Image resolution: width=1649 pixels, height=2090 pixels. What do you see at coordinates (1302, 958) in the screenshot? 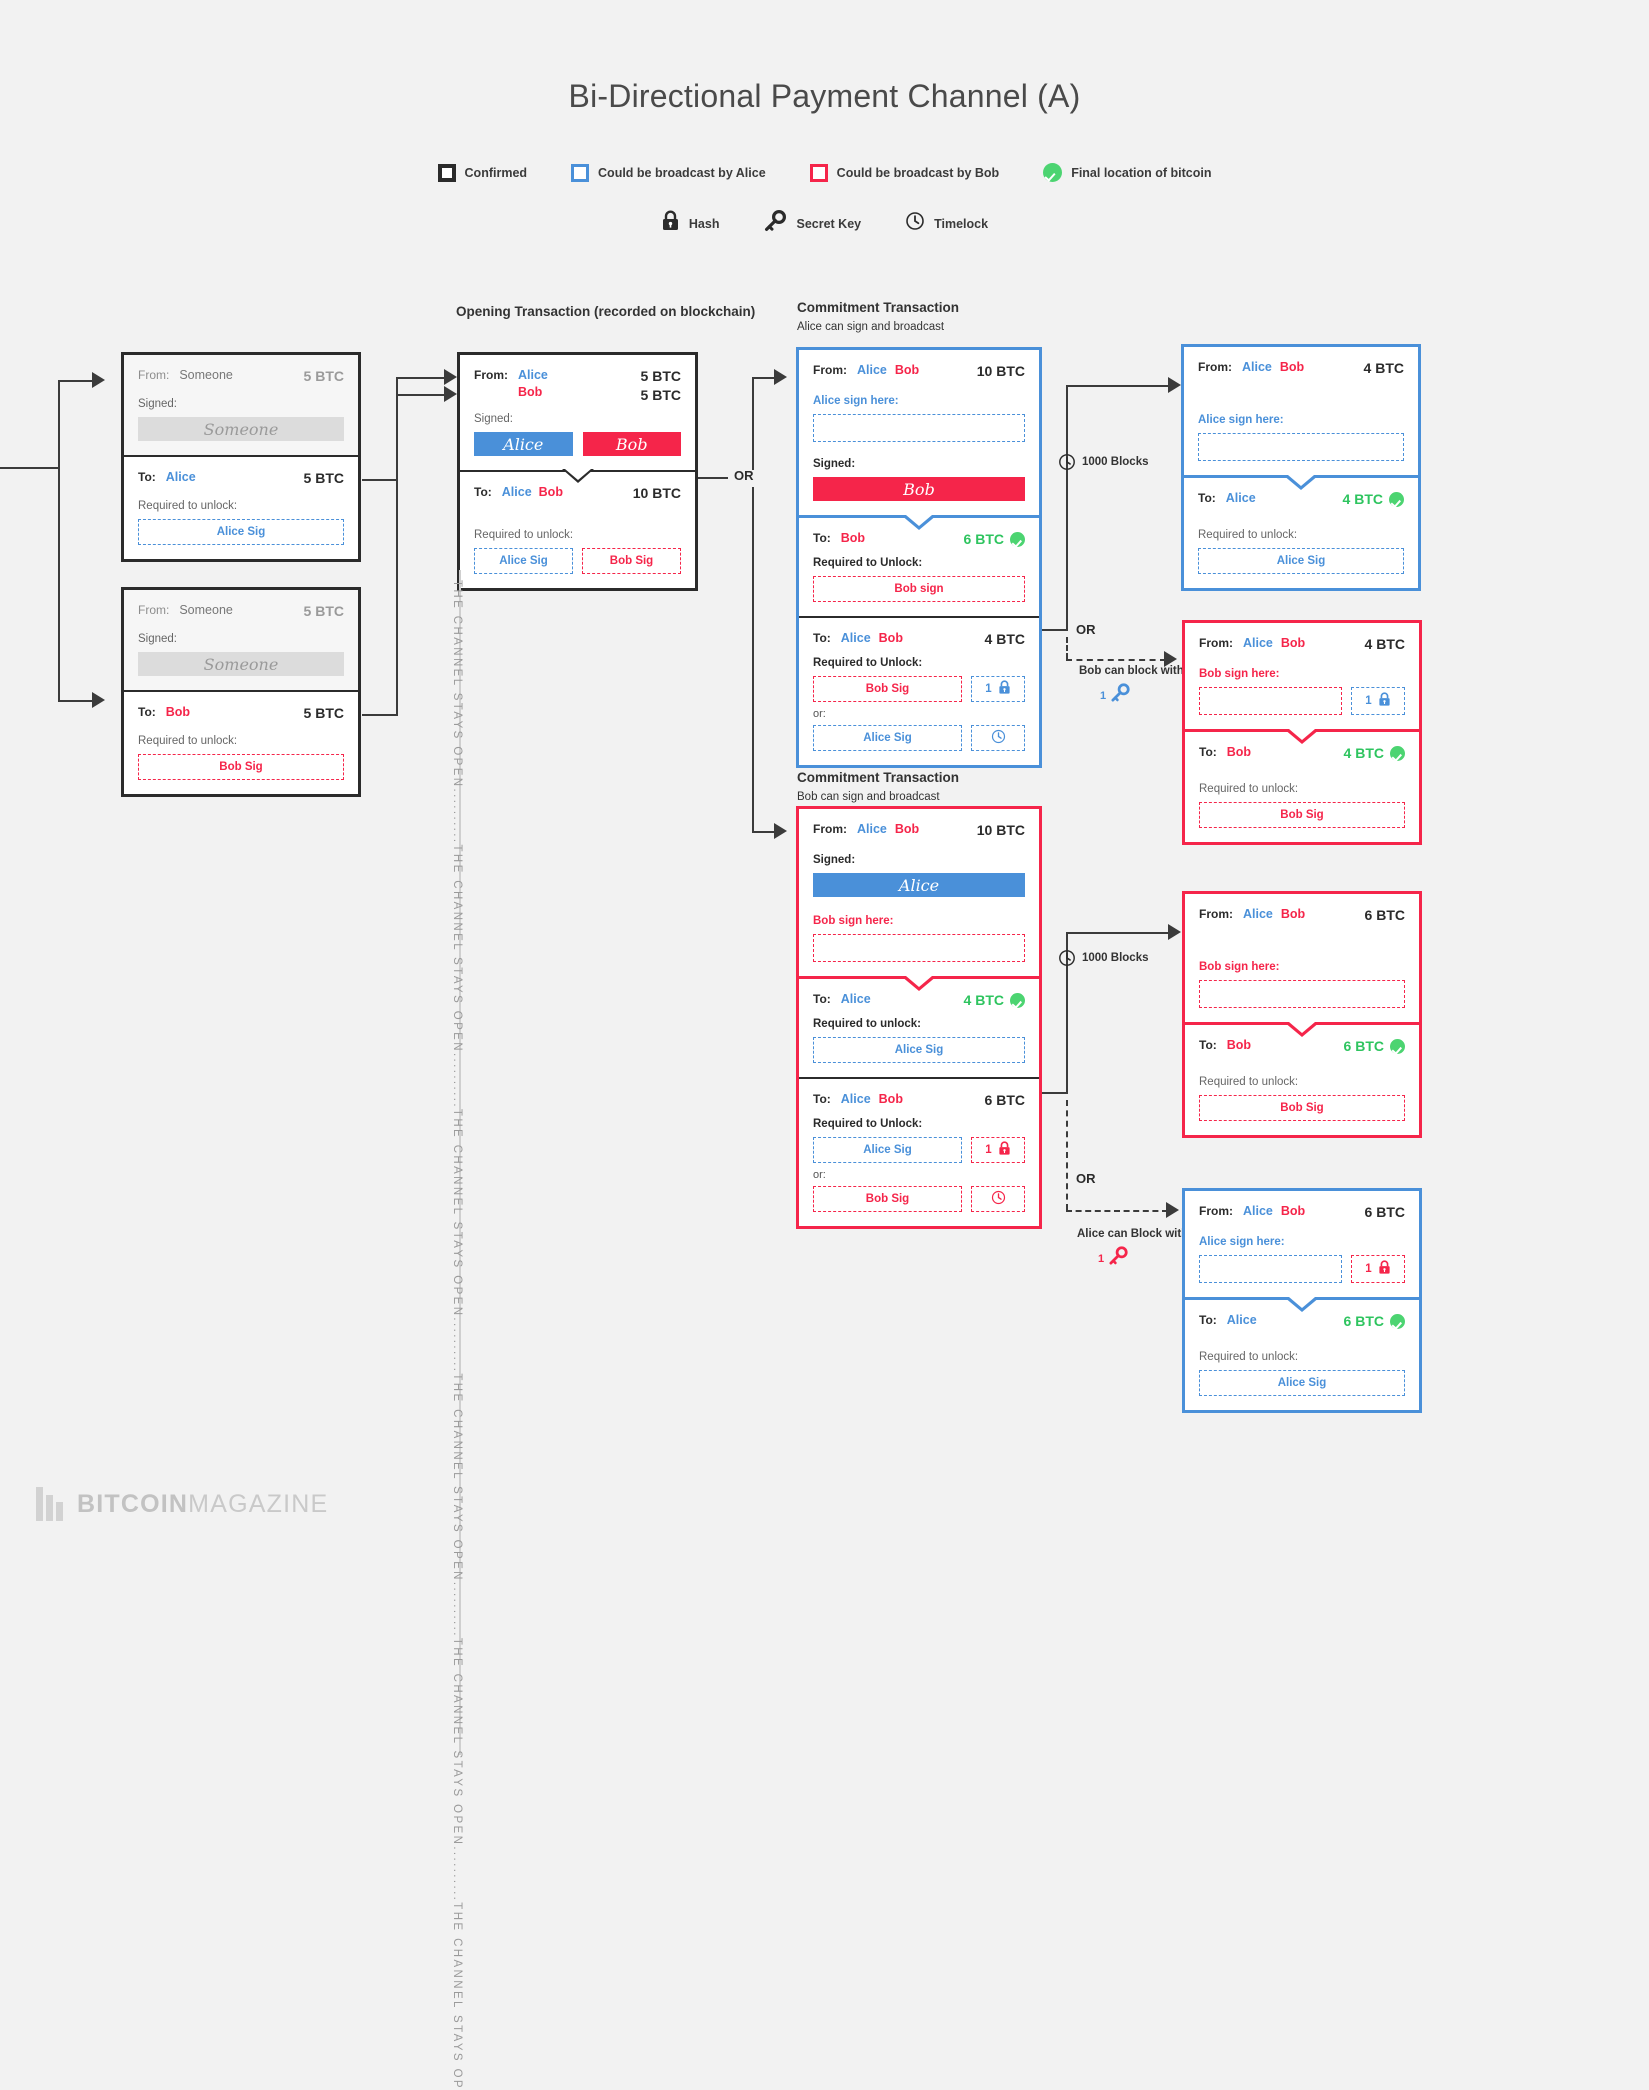
I see `tx-input-pane: From: Alice Bob 6 BTC Bob sign here:` at bounding box center [1302, 958].